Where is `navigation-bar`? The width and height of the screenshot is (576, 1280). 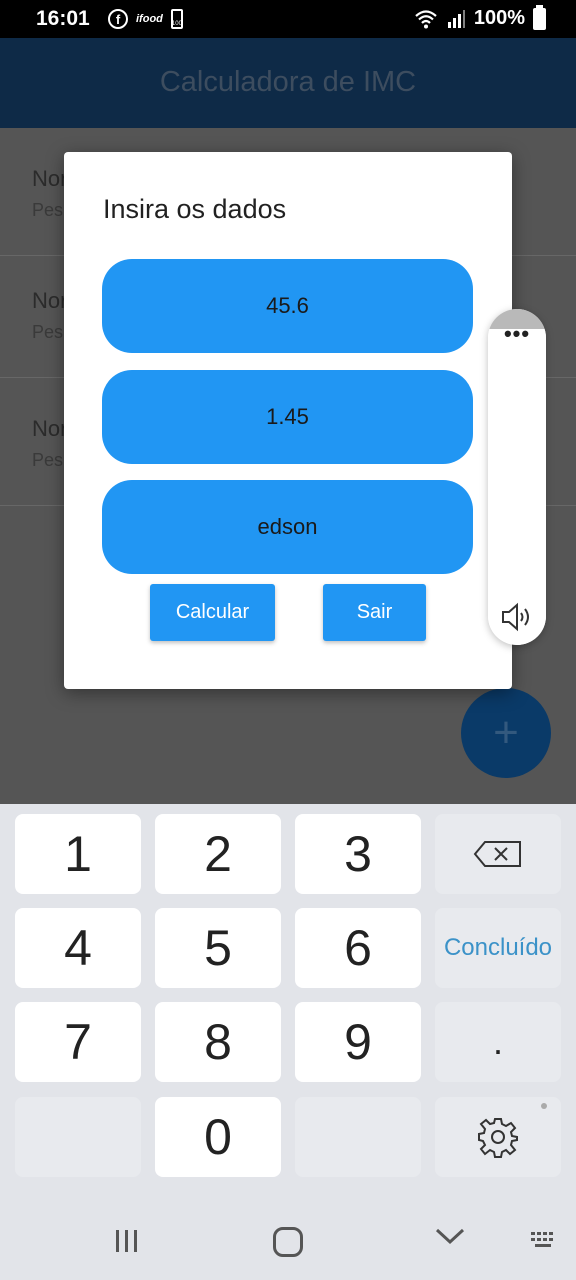 navigation-bar is located at coordinates (288, 1240).